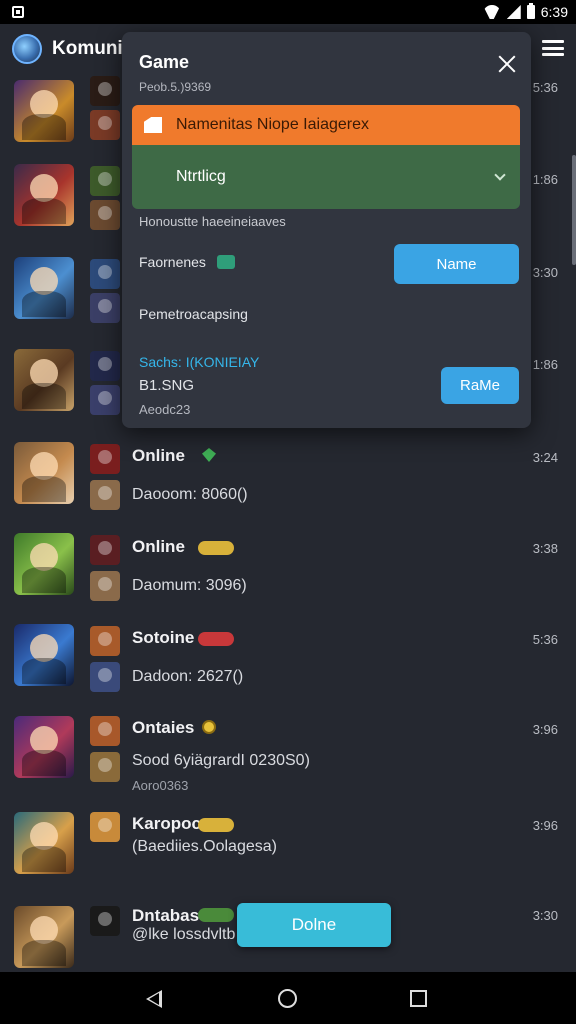  What do you see at coordinates (165, 409) in the screenshot?
I see `dialog-code: Aeodc23` at bounding box center [165, 409].